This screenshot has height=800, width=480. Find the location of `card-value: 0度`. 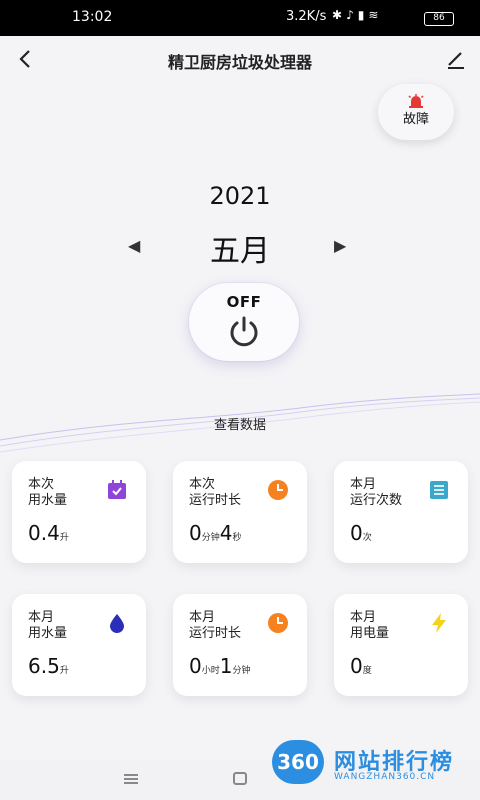

card-value: 0度 is located at coordinates (361, 666).